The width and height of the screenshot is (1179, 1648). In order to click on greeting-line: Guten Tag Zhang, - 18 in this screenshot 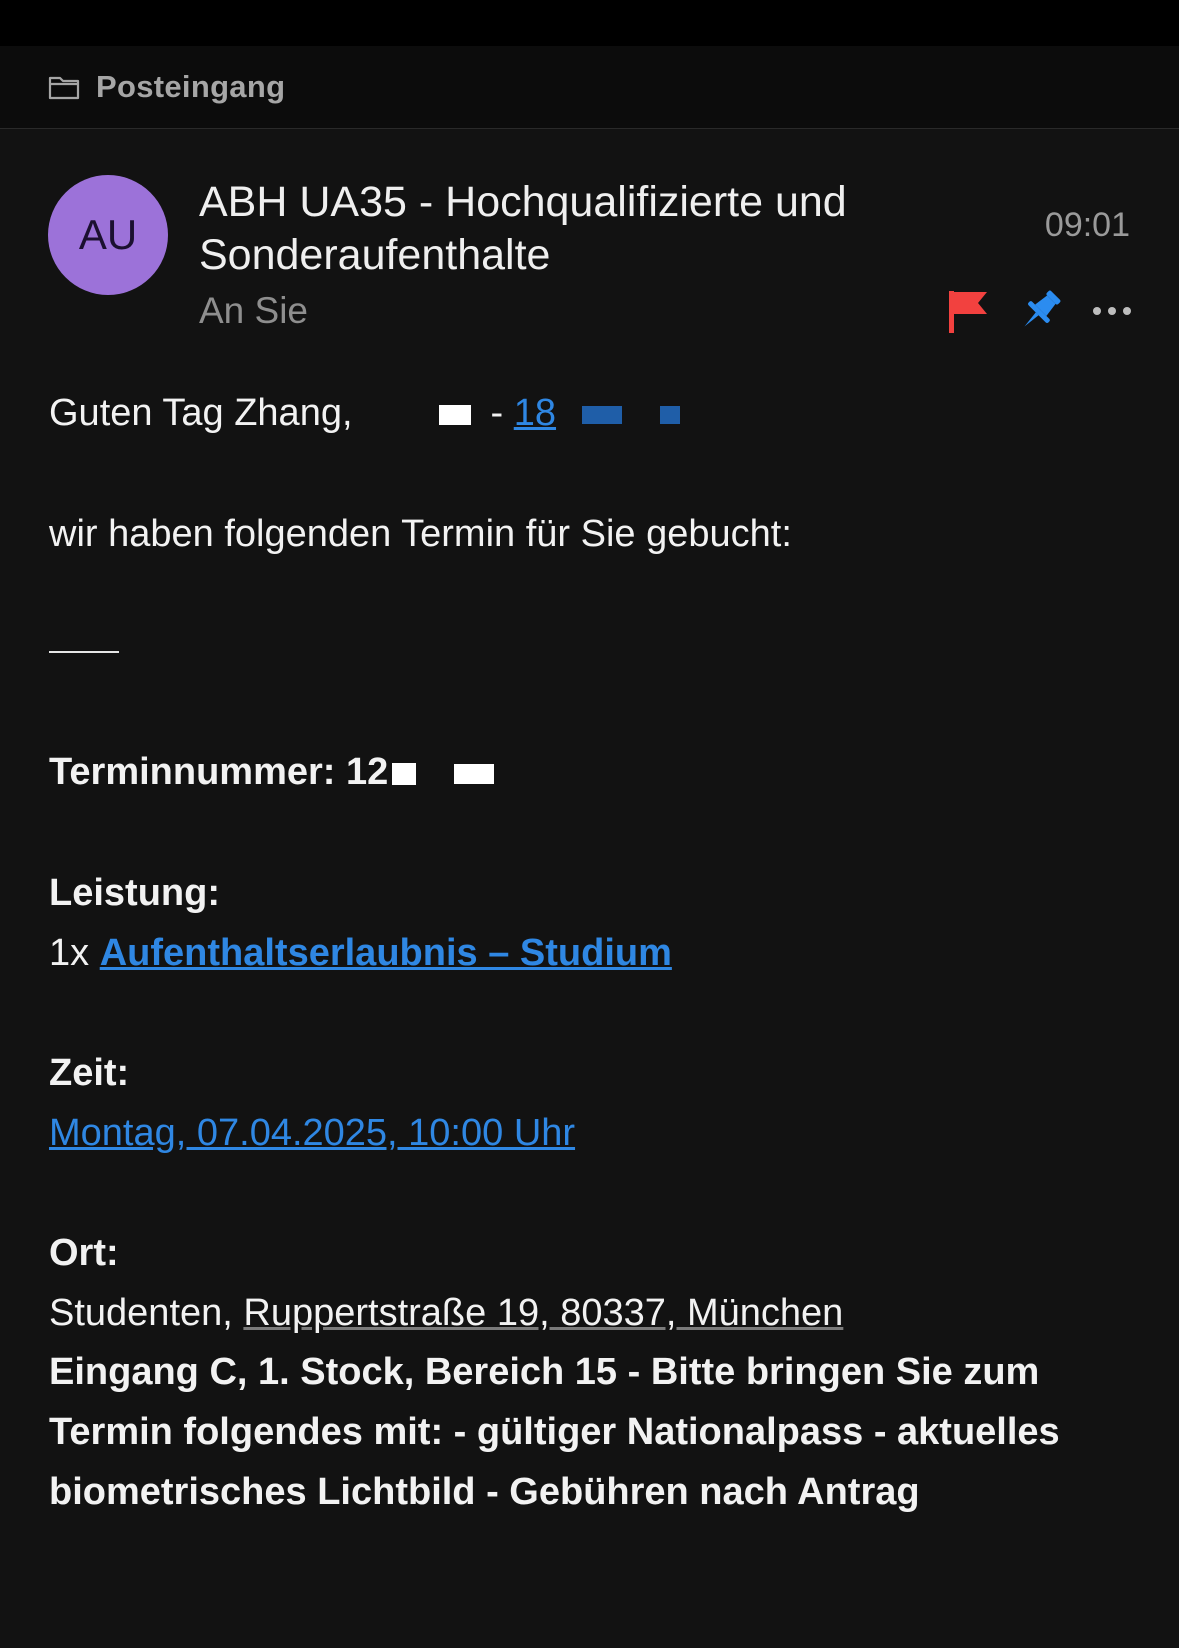, I will do `click(594, 413)`.